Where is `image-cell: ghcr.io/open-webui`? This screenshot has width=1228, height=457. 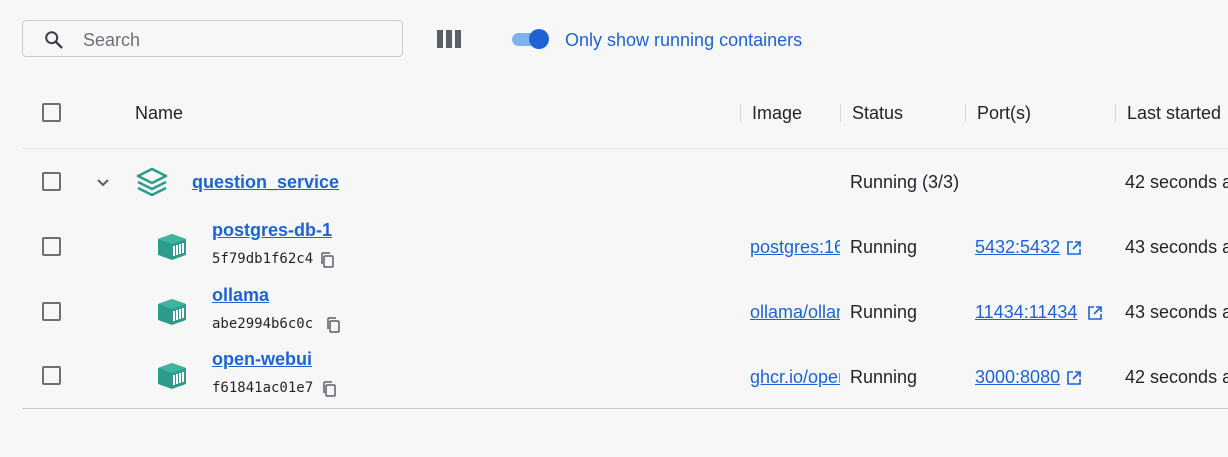 image-cell: ghcr.io/open-webui is located at coordinates (795, 377).